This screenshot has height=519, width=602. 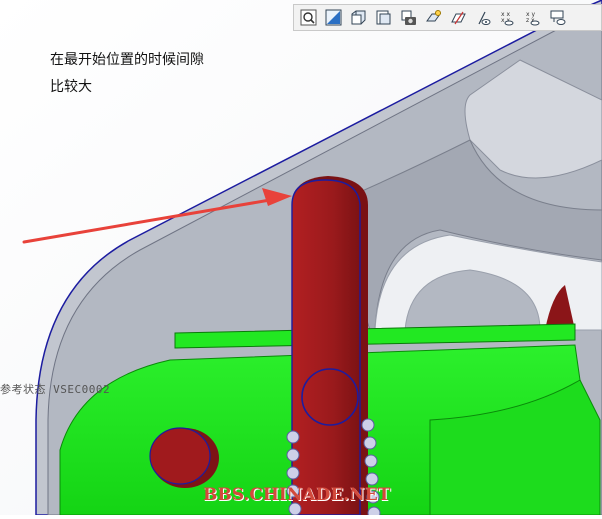 What do you see at coordinates (127, 60) in the screenshot?
I see `annotation-line-1: 在最开始位置的时候间隙` at bounding box center [127, 60].